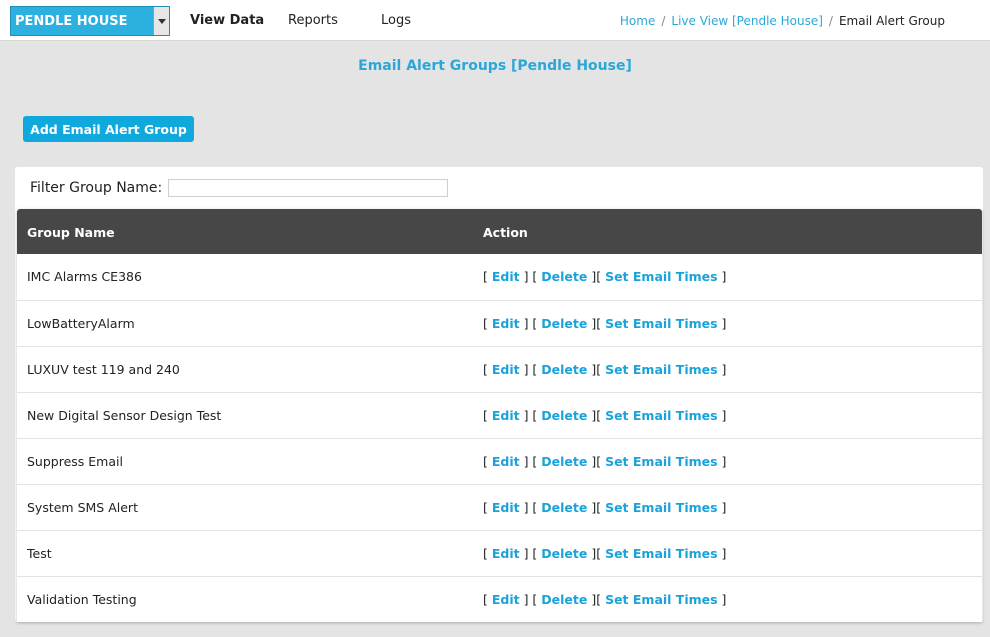 This screenshot has width=990, height=637. Describe the element at coordinates (124, 415) in the screenshot. I see `group-name-cell: New Digital Sensor Design Test` at that location.